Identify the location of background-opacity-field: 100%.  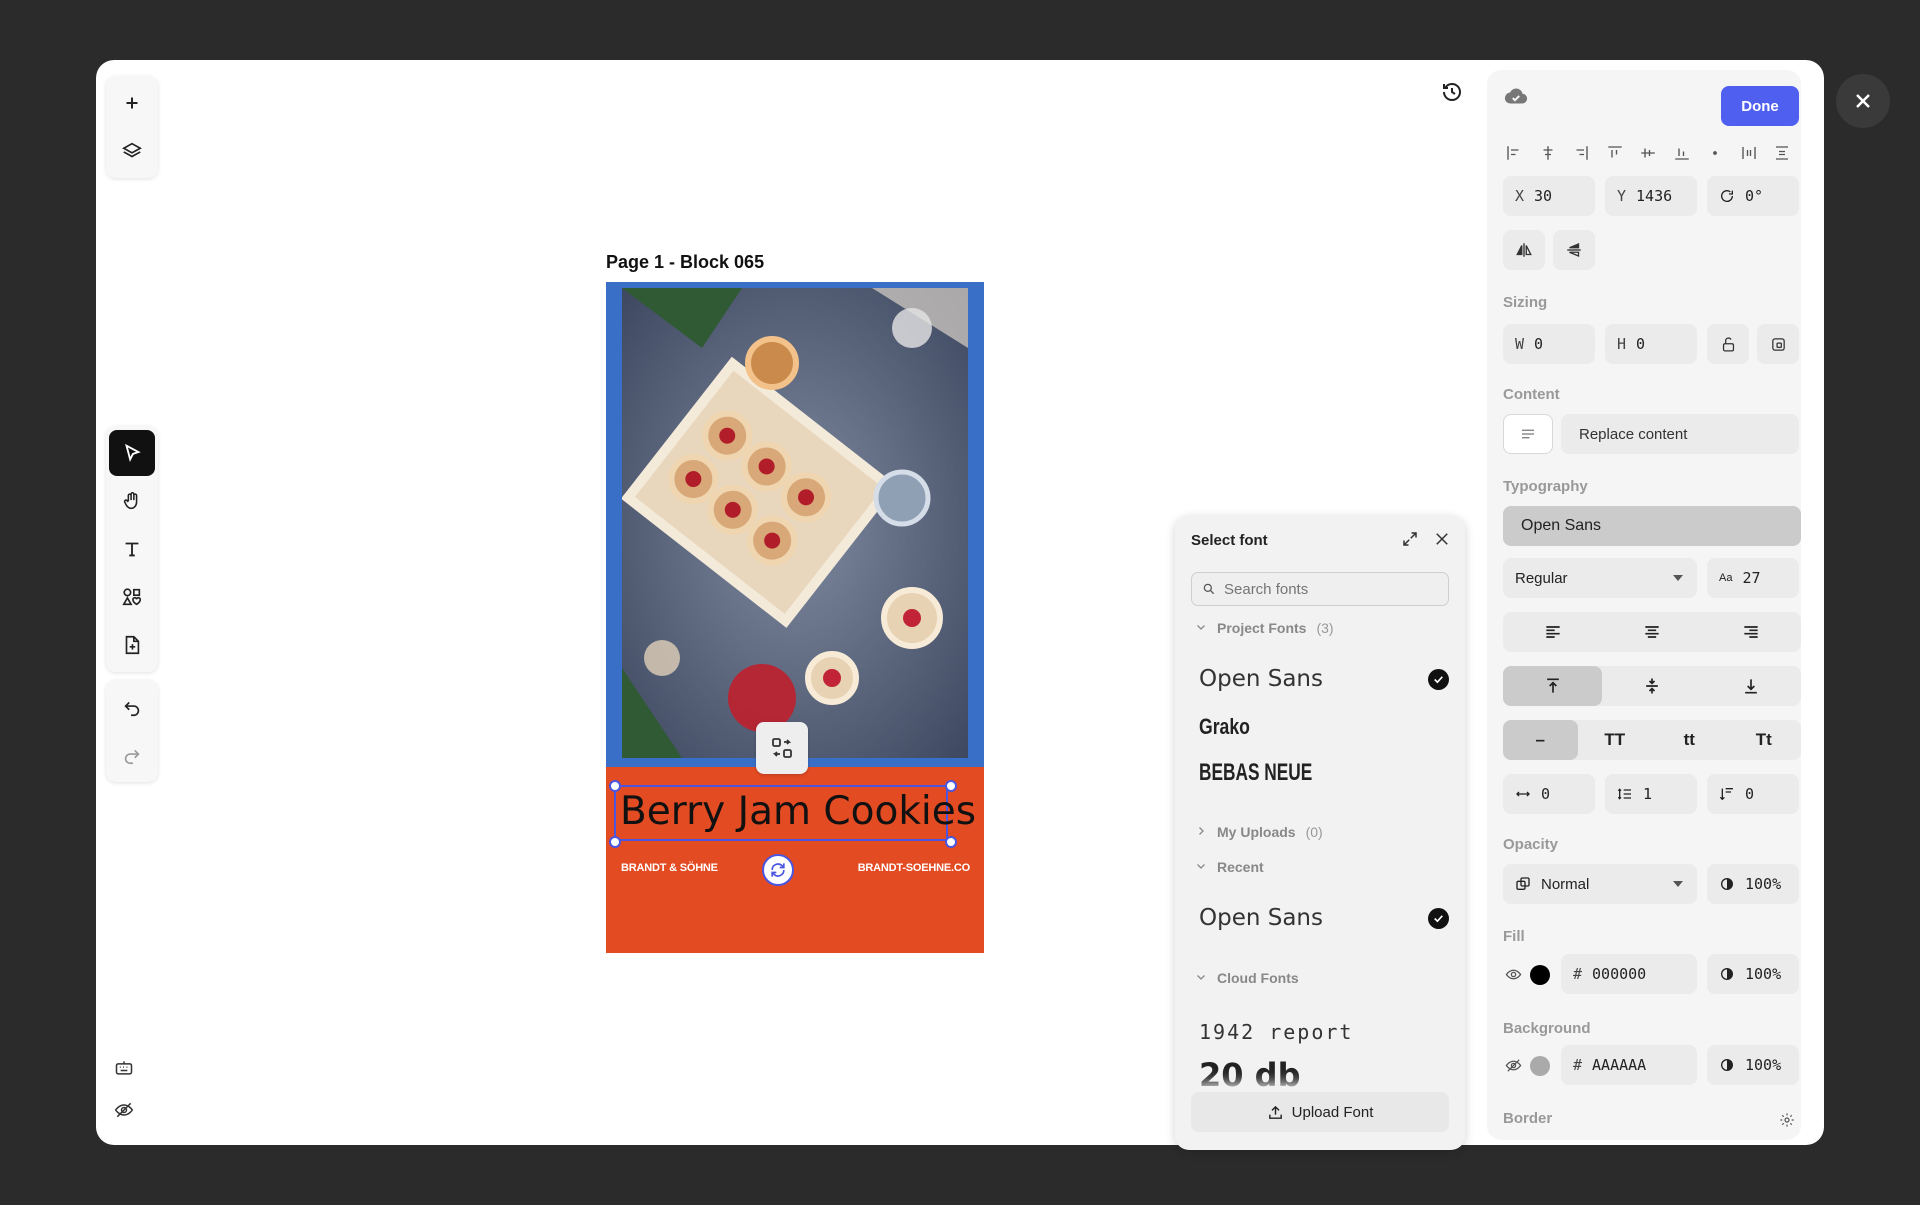
(1753, 1065).